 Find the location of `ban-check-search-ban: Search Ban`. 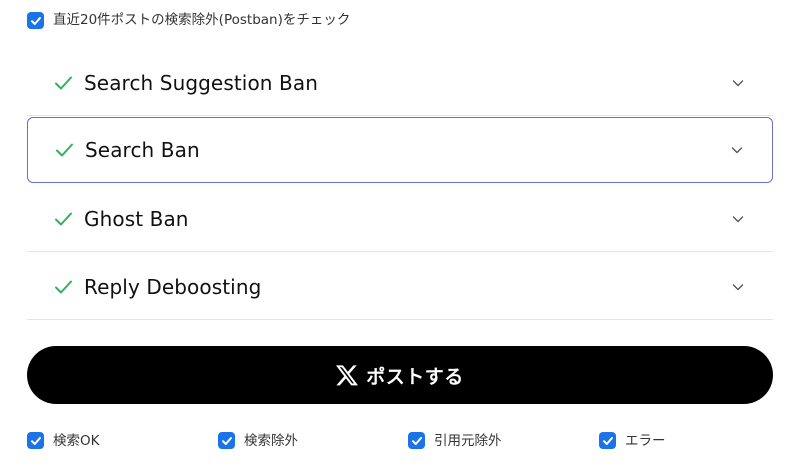

ban-check-search-ban: Search Ban is located at coordinates (400, 150).